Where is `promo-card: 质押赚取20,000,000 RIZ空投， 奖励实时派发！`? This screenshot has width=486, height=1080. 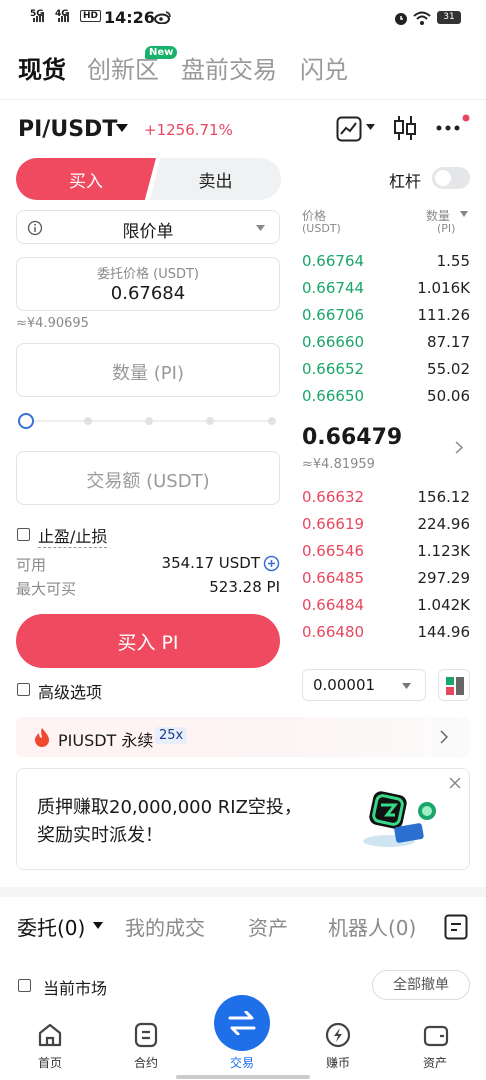 promo-card: 质押赚取20,000,000 RIZ空投， 奖励实时派发！ is located at coordinates (243, 819).